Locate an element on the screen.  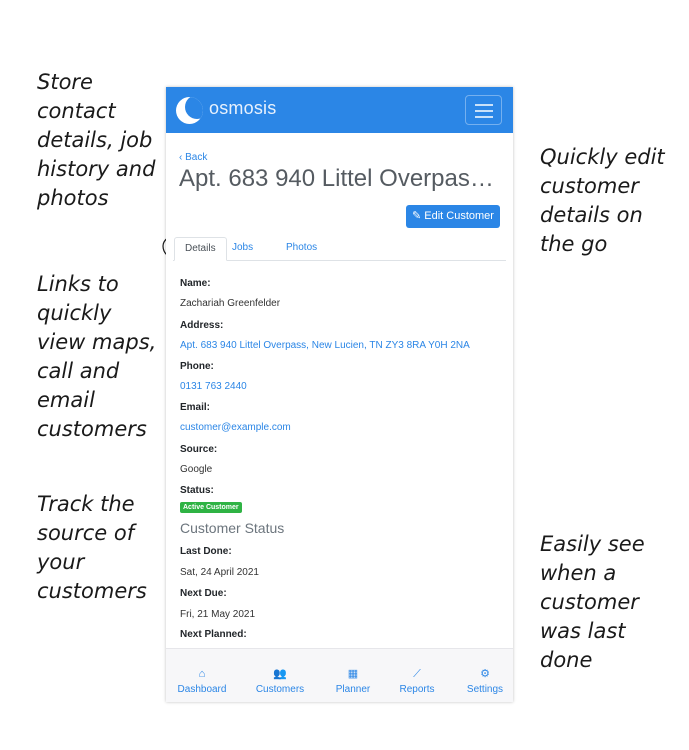
caption-track-source: Track the source of your customers is located at coordinates (92, 547).